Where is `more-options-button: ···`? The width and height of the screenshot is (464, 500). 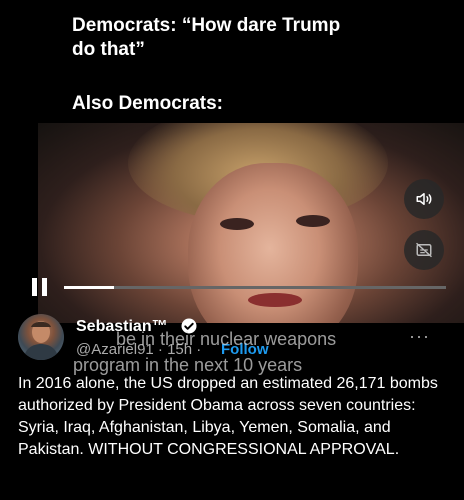 more-options-button: ··· is located at coordinates (419, 336).